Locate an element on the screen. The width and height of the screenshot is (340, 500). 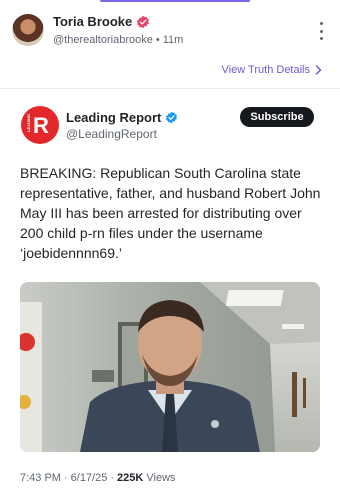
logo-side-text: LEADING is located at coordinates (28, 123).